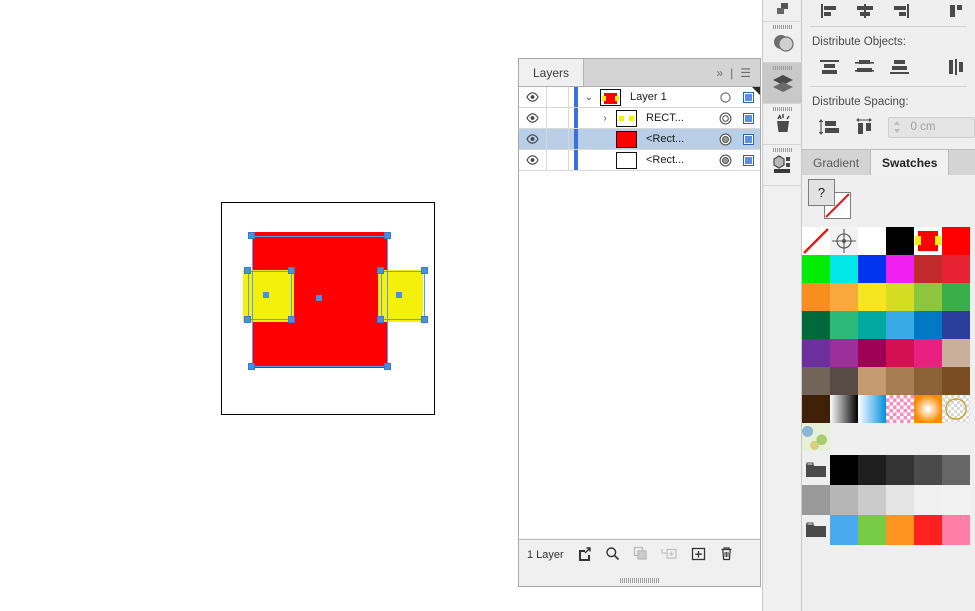 This screenshot has height=611, width=975. What do you see at coordinates (726, 555) in the screenshot?
I see `delete-layer-icon` at bounding box center [726, 555].